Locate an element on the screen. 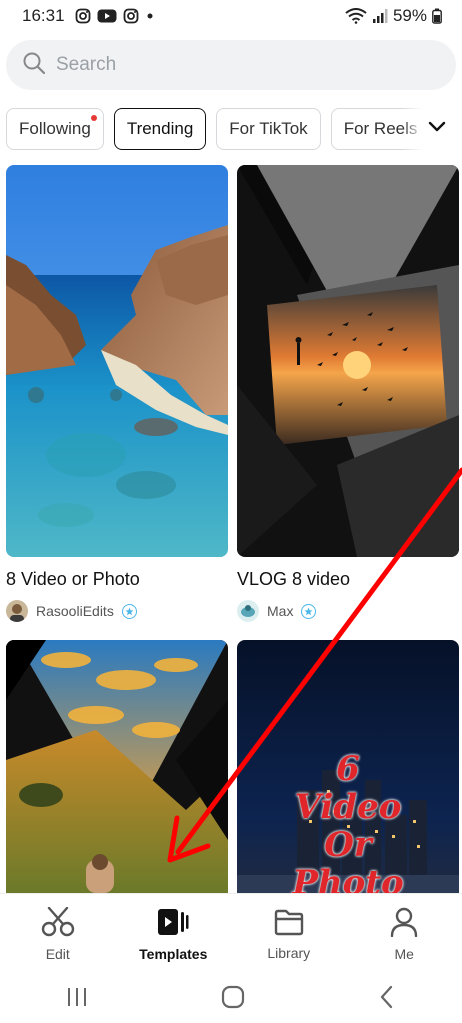 The width and height of the screenshot is (462, 1023). nav-templates: Templates is located at coordinates (173, 934).